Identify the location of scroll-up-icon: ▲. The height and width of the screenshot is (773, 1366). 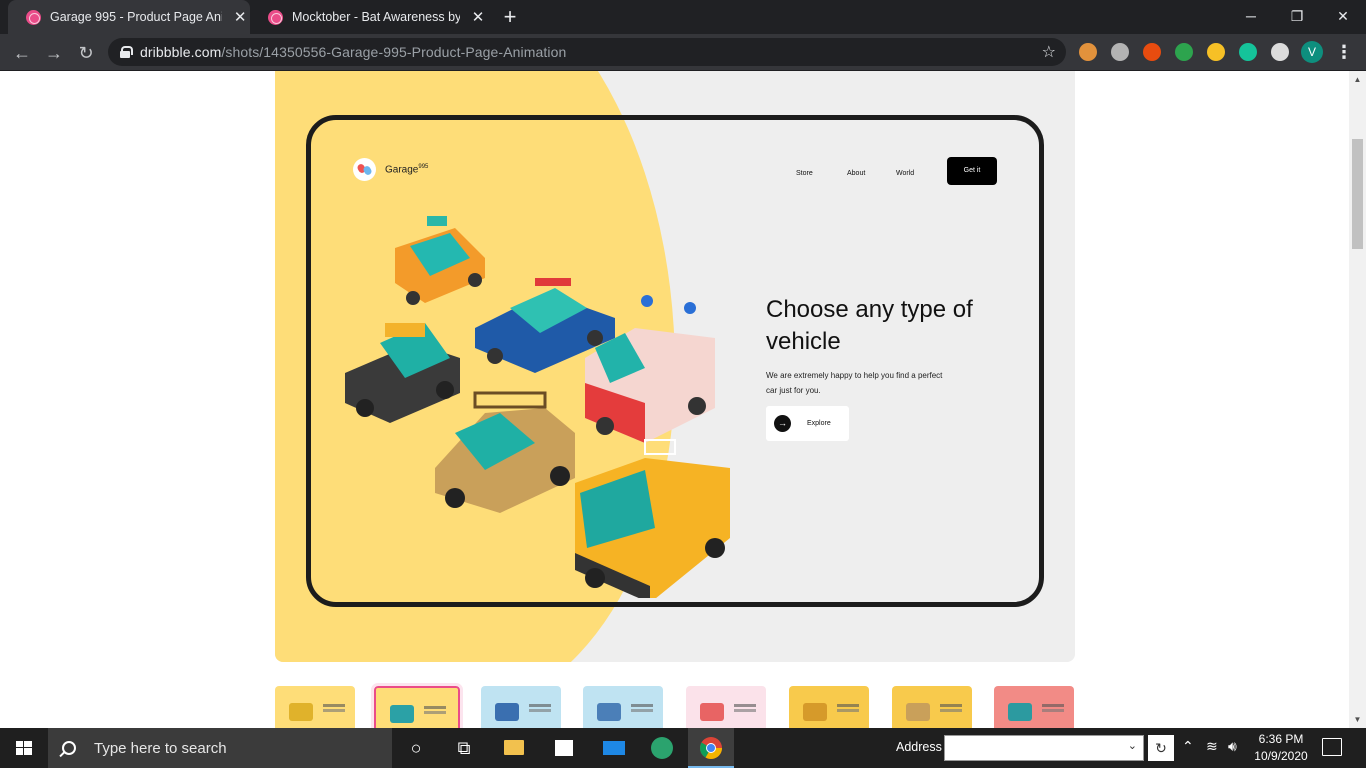
(1357, 79).